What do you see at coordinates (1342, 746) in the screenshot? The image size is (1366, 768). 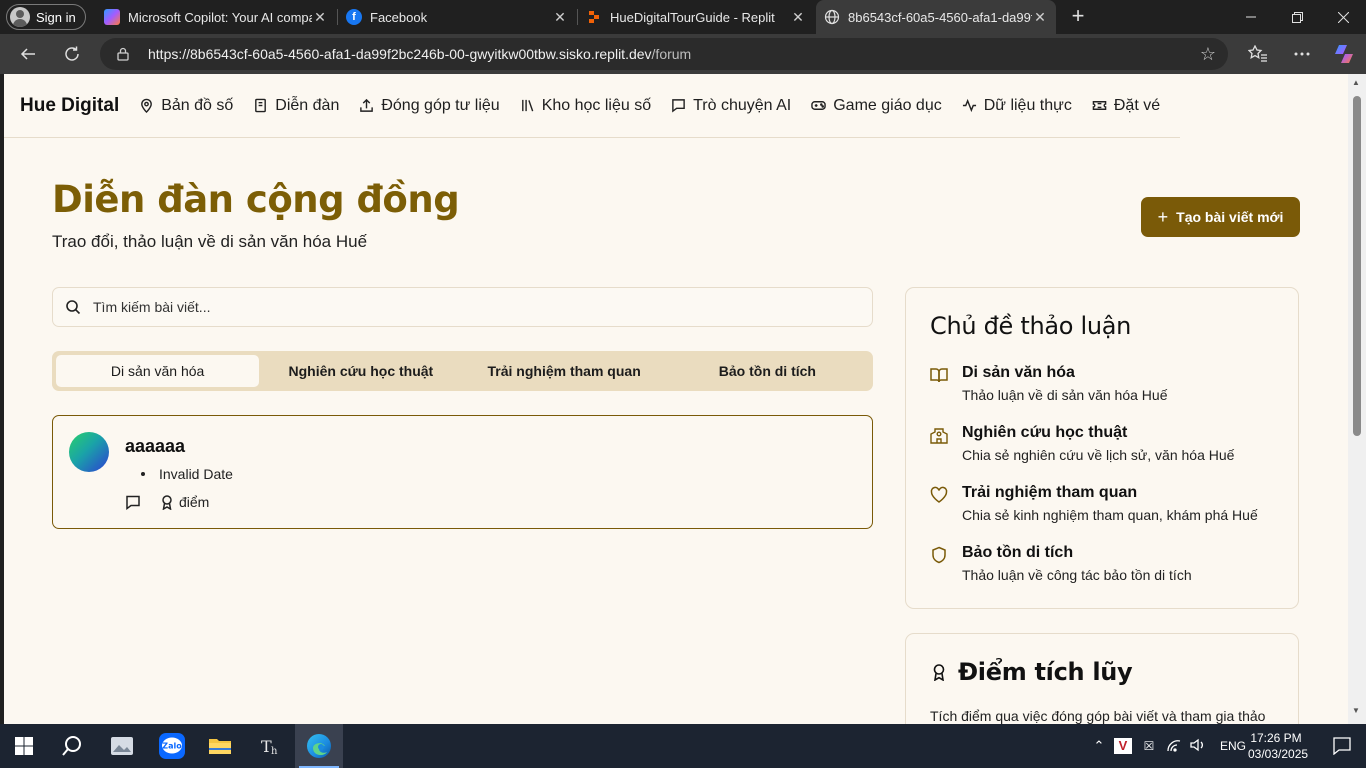 I see `notifications-button` at bounding box center [1342, 746].